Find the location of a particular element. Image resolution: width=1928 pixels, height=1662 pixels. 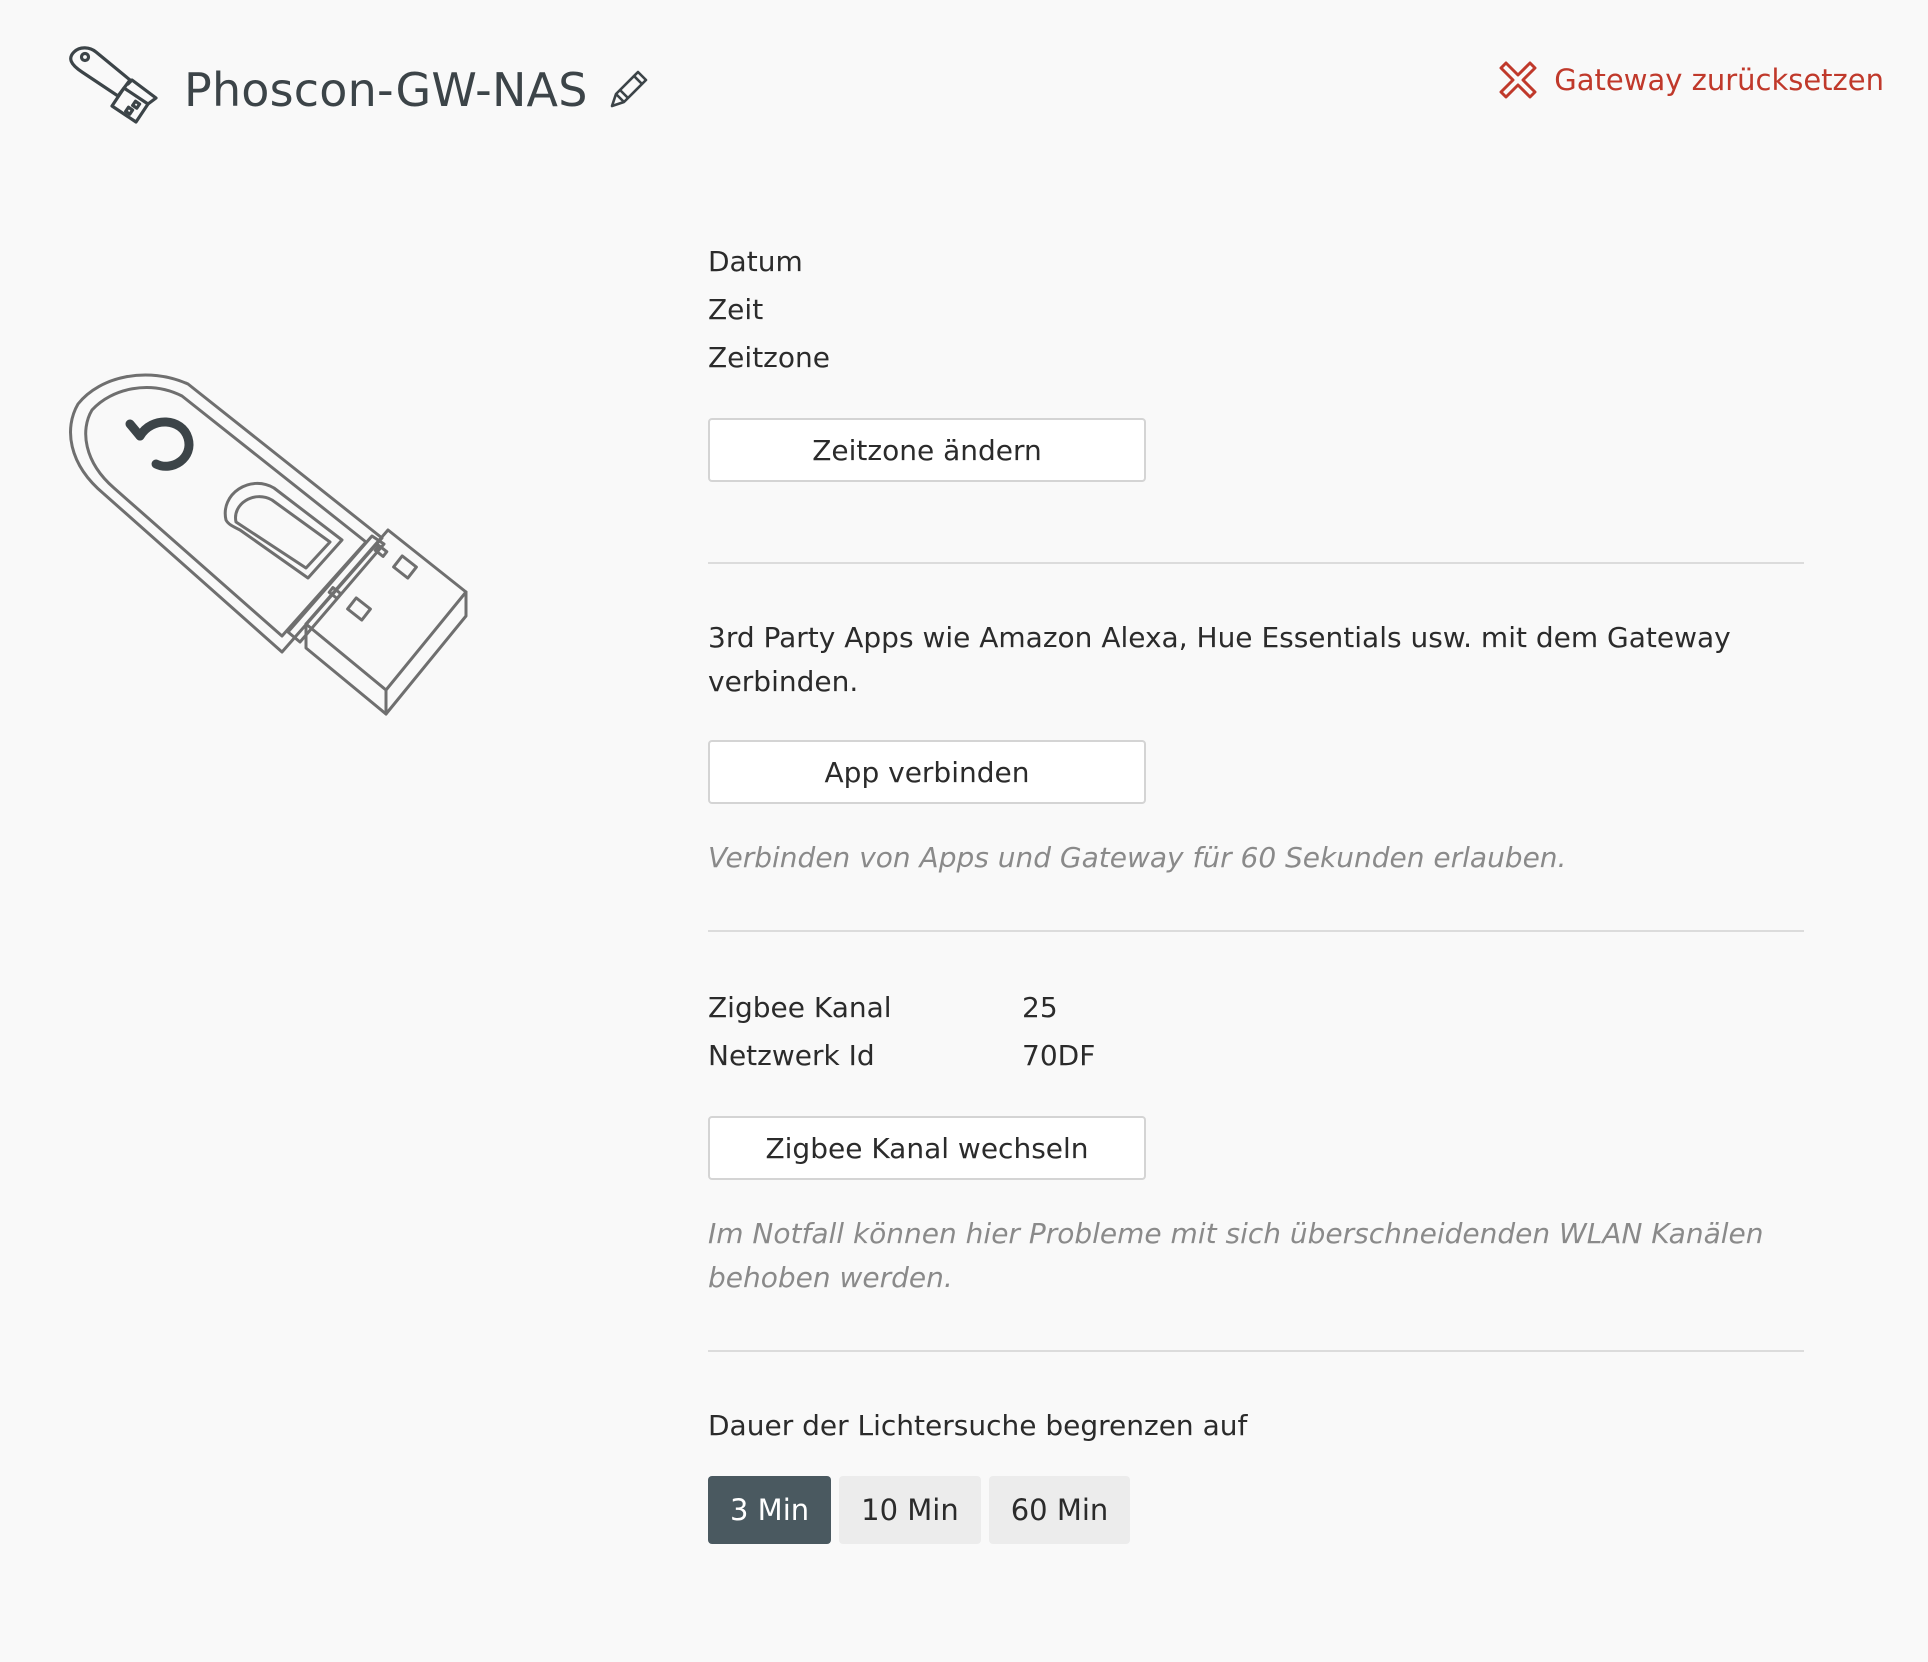

reset-gateway-button: Gateway zurücksetzen is located at coordinates (1691, 80).